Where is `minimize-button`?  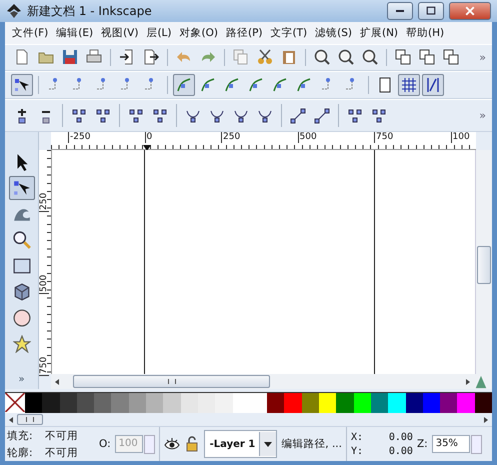
minimize-button is located at coordinates (400, 11).